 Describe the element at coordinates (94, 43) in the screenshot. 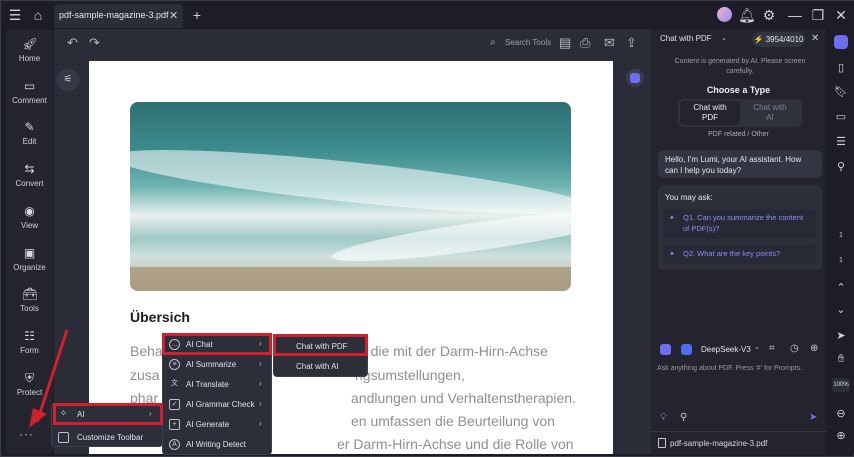

I see `redo-icon: ↷` at that location.